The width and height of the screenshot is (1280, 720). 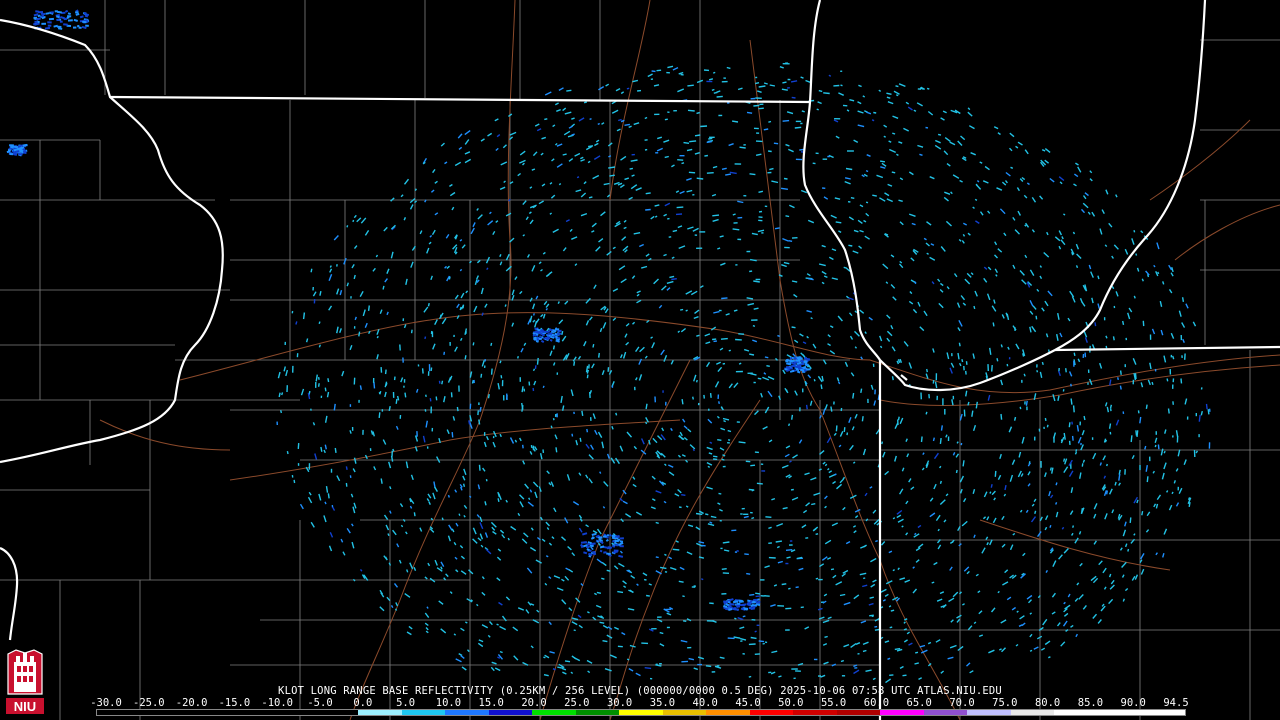 What do you see at coordinates (619, 703) in the screenshot?
I see `scale-label: 30.0` at bounding box center [619, 703].